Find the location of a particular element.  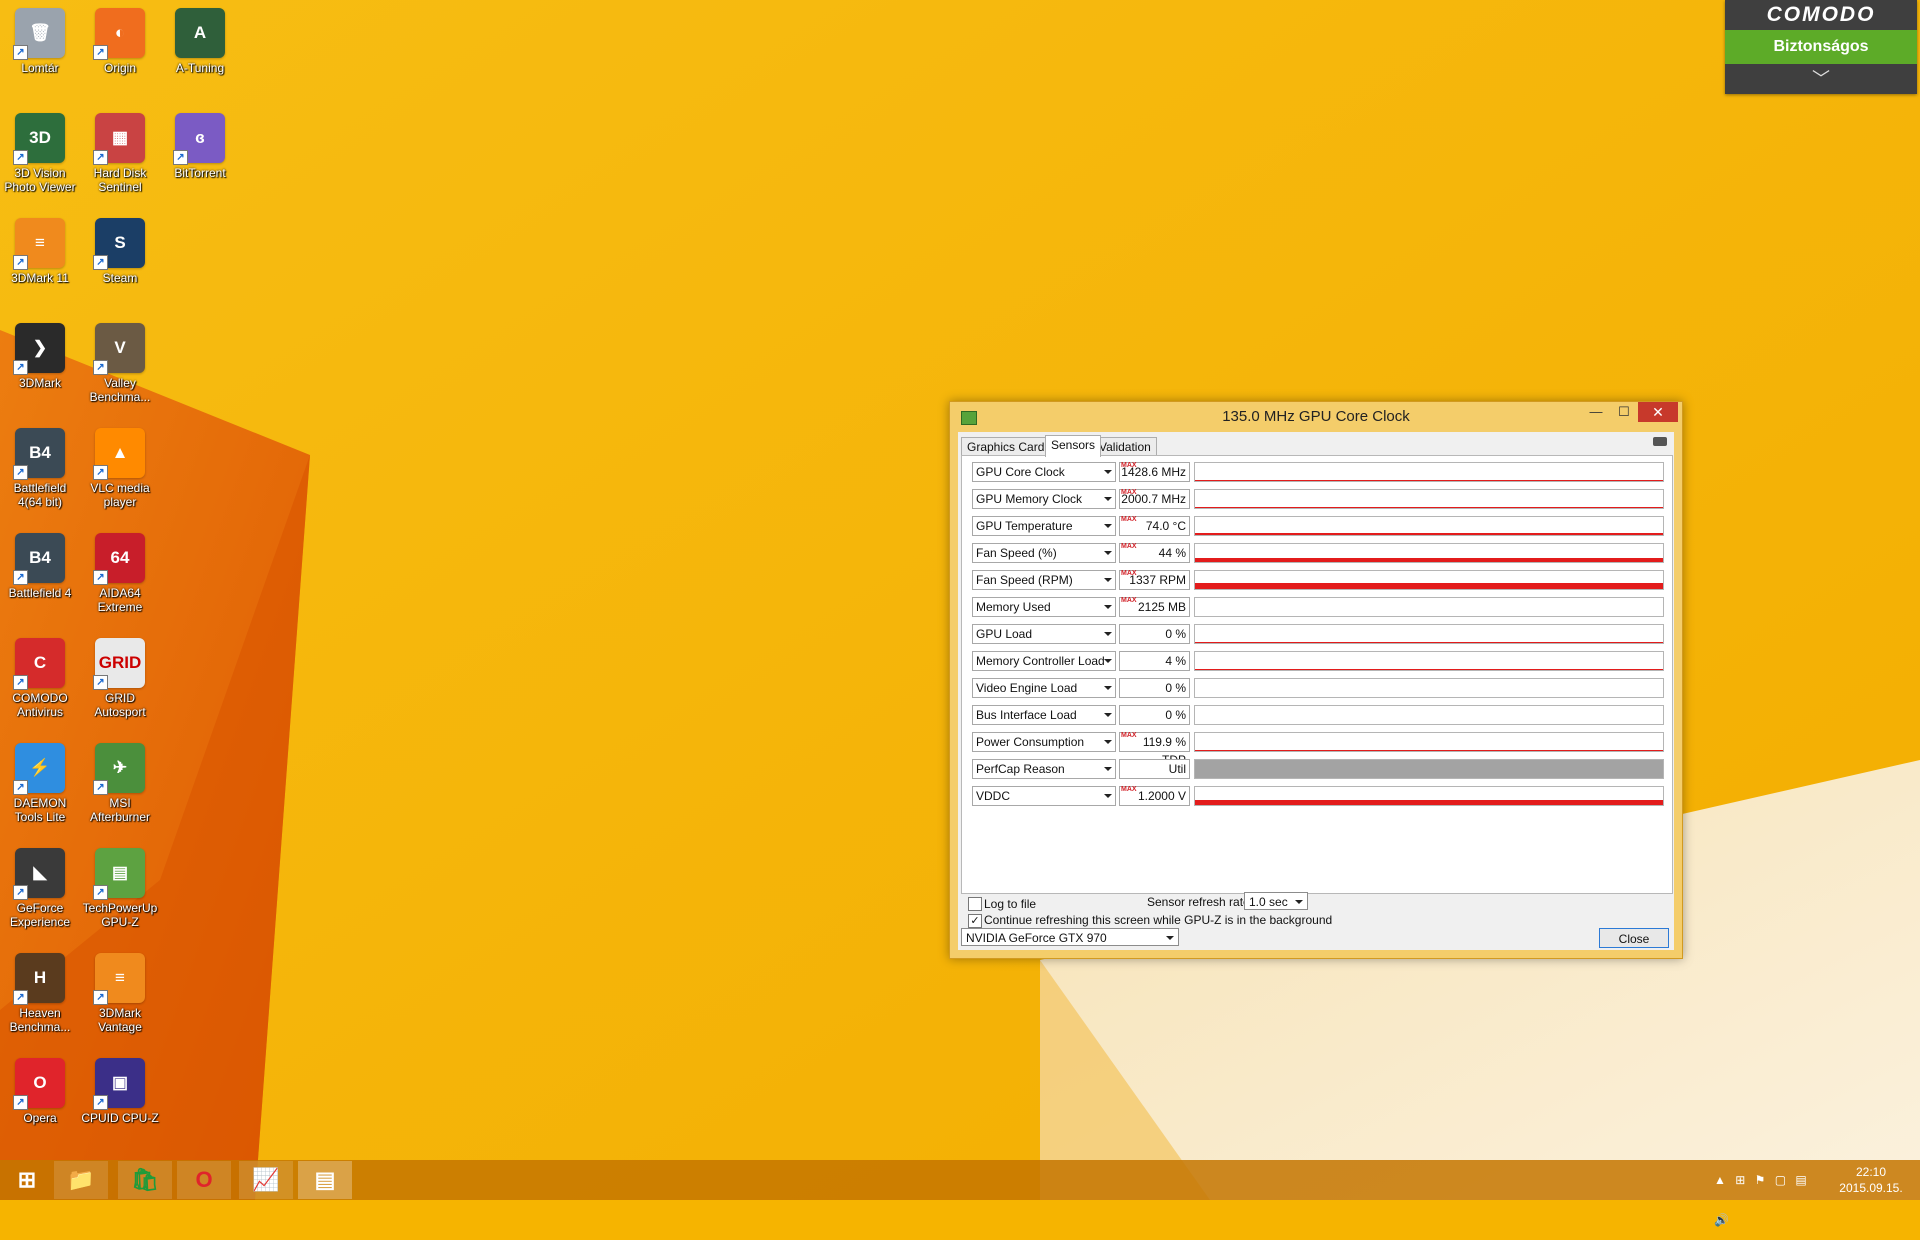

title-bar: 135.0 MHz GPU Core Clock — ☐ ✕ is located at coordinates (1316, 417).